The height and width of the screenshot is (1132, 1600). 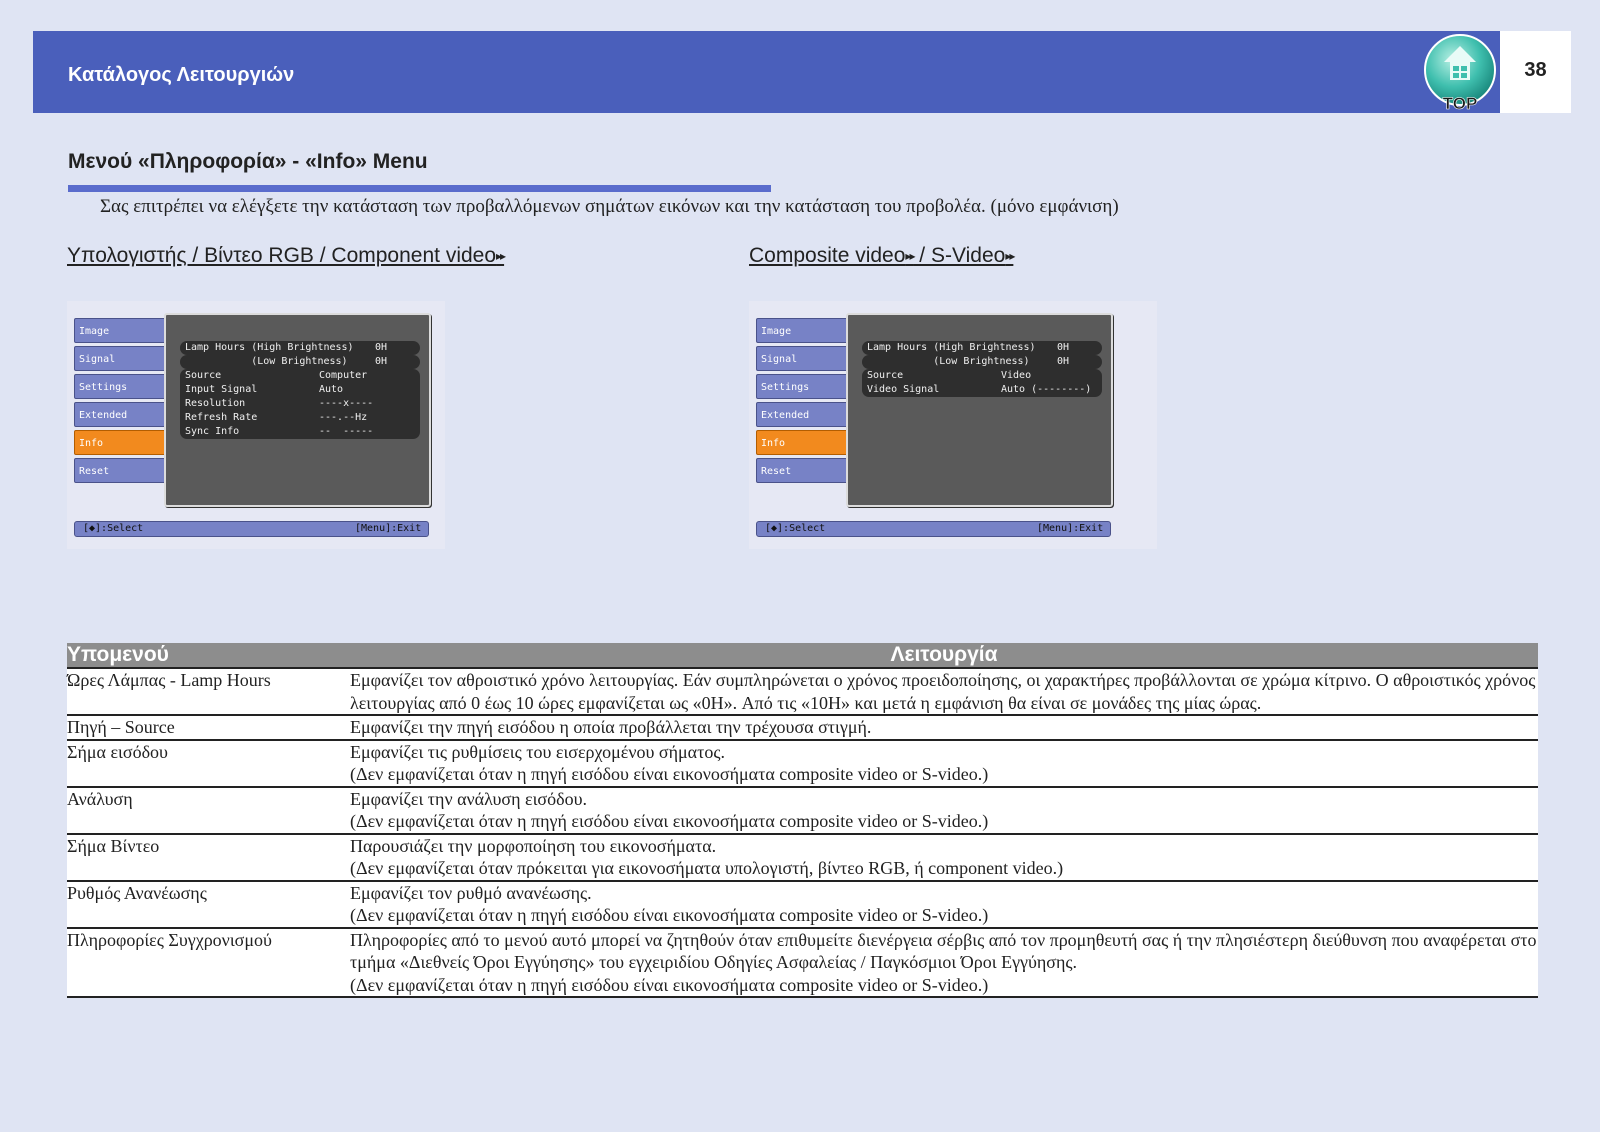 What do you see at coordinates (1046, 389) in the screenshot?
I see `osd-row-value: Auto (--------)` at bounding box center [1046, 389].